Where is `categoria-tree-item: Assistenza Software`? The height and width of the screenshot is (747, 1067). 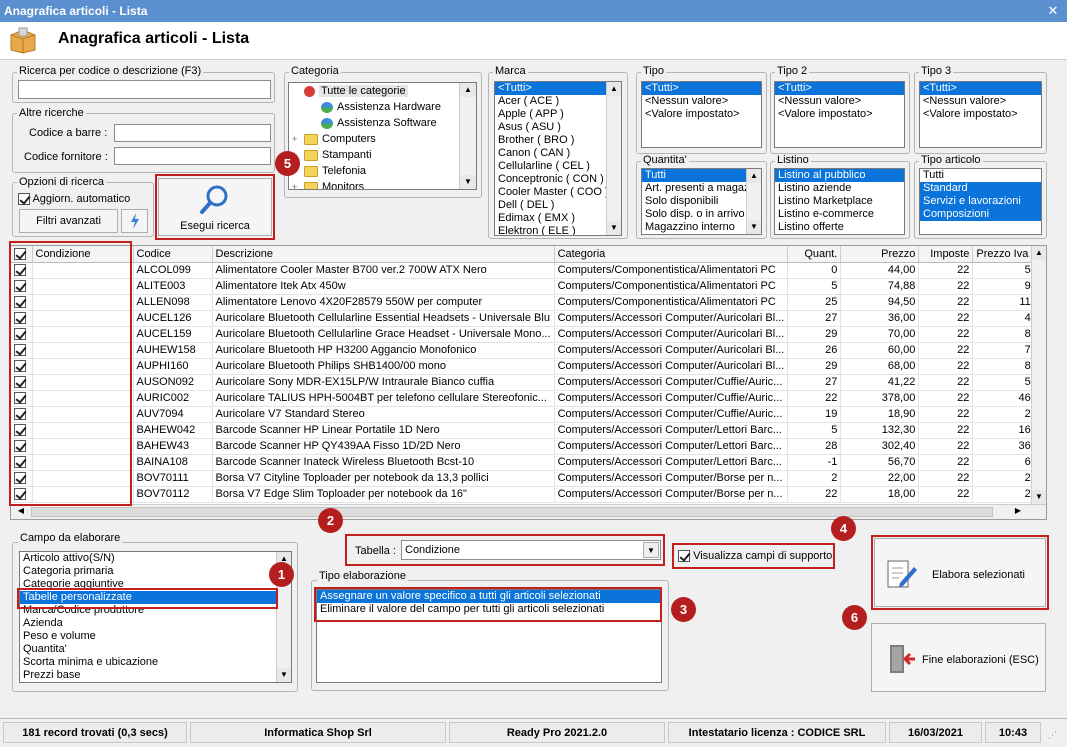
categoria-tree-item: Assistenza Software is located at coordinates (382, 123).